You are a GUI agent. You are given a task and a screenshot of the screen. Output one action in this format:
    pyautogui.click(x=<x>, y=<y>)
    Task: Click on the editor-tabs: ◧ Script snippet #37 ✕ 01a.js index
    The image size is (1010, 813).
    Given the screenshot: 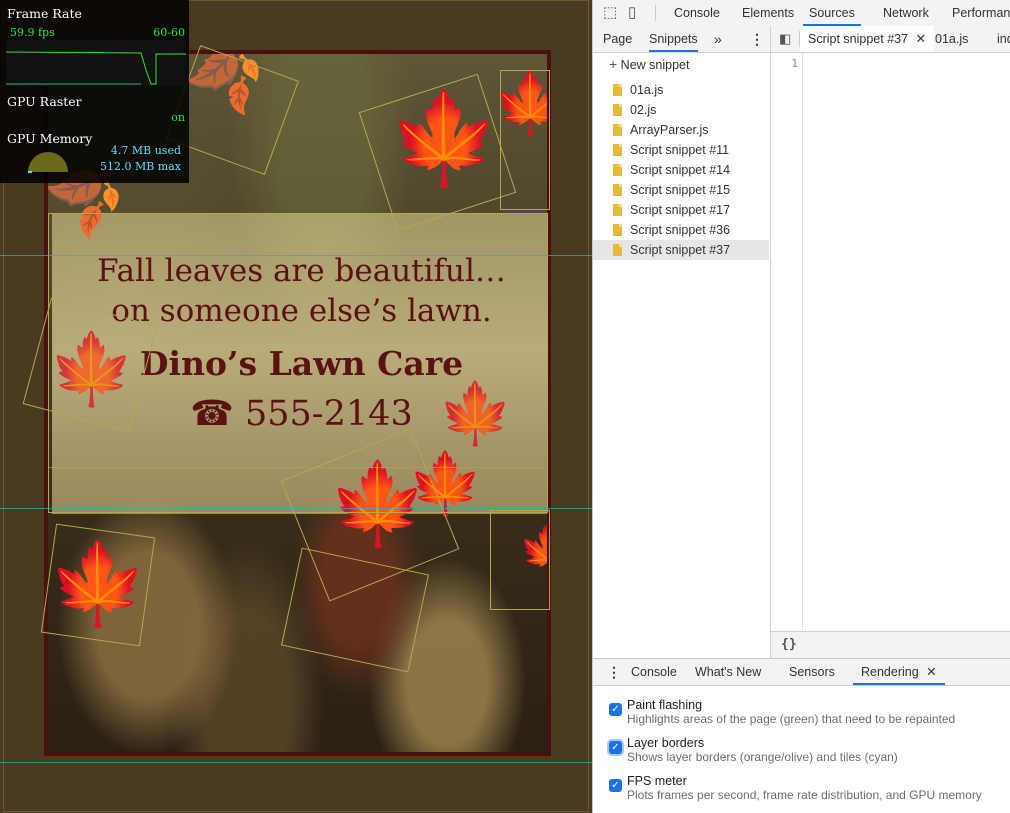 What is the action you would take?
    pyautogui.click(x=890, y=39)
    